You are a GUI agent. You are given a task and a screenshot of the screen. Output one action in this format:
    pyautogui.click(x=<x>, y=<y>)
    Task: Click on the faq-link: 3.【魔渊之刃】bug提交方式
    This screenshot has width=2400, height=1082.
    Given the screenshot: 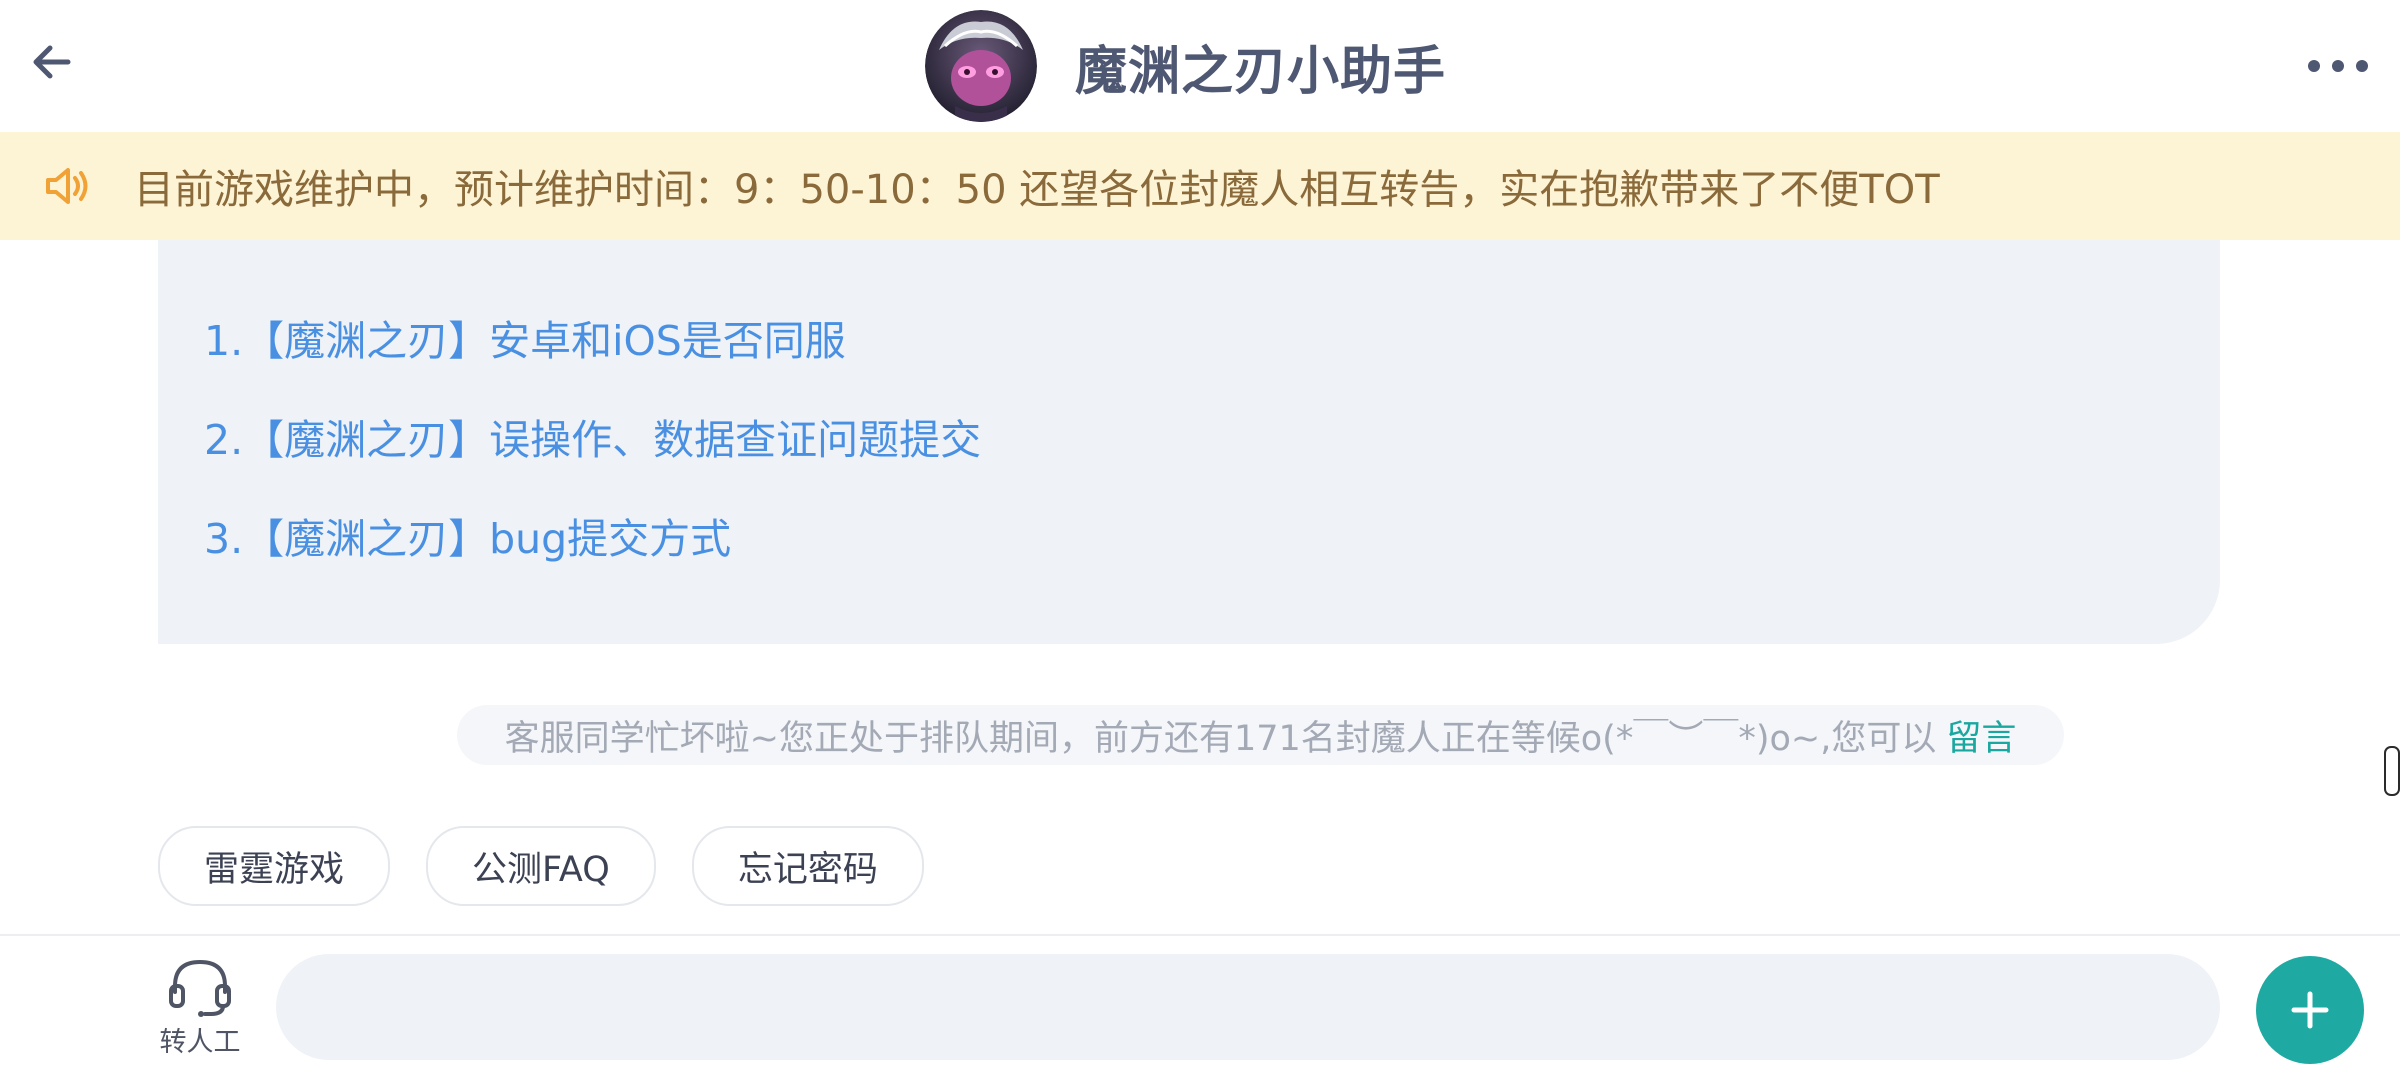 What is the action you would take?
    pyautogui.click(x=592, y=561)
    